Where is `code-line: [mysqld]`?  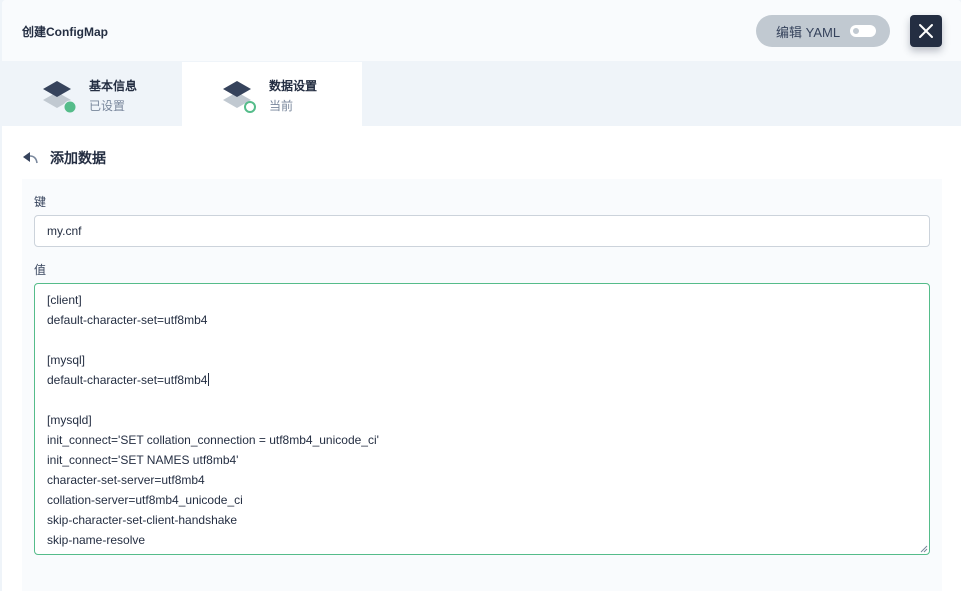
code-line: [mysqld] is located at coordinates (69, 420).